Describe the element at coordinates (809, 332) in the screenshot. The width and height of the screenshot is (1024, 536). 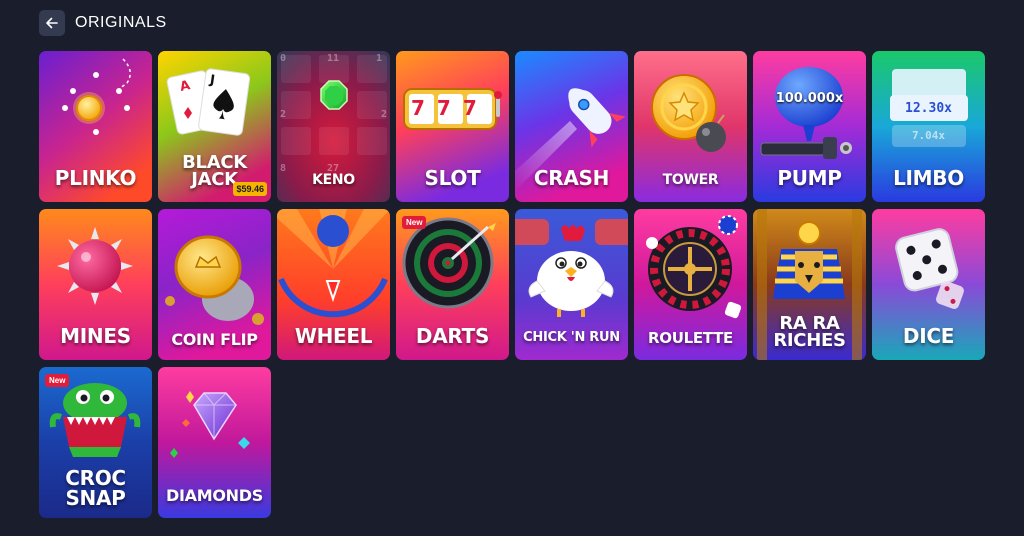
I see `game-label: RA RA RICHES` at that location.